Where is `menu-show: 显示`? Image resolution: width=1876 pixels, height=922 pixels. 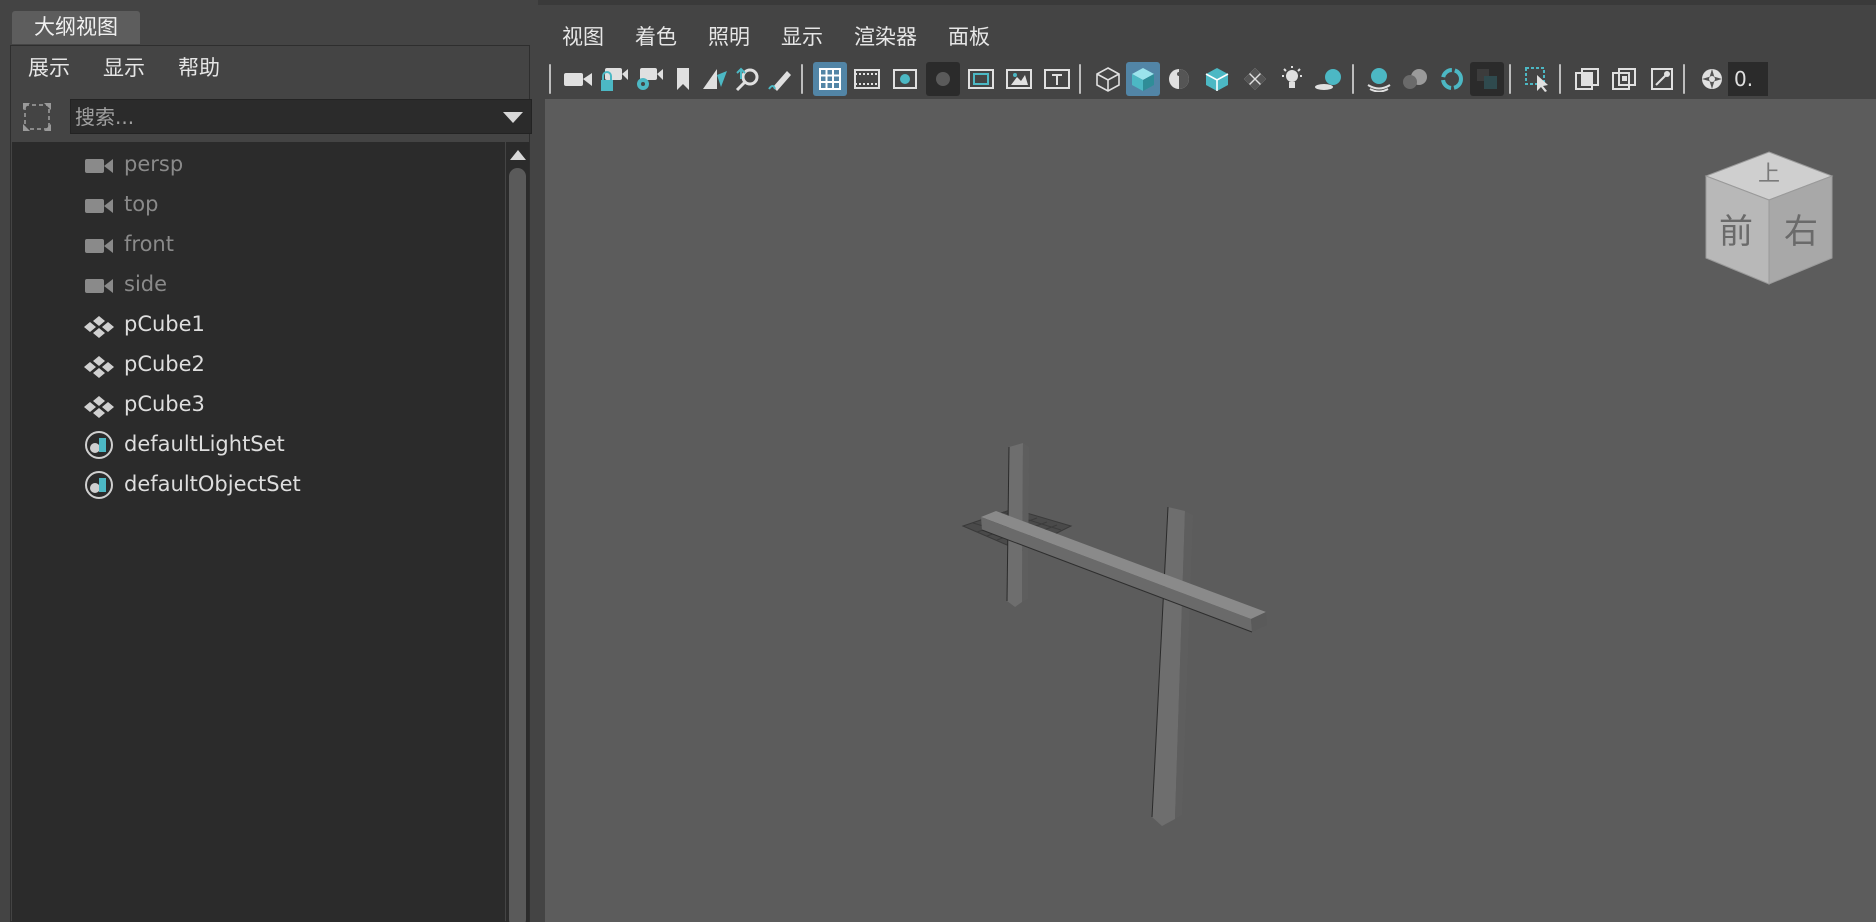
menu-show: 显示 is located at coordinates (802, 36).